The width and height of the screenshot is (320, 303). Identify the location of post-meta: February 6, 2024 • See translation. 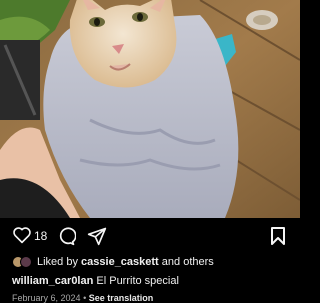
(82, 298).